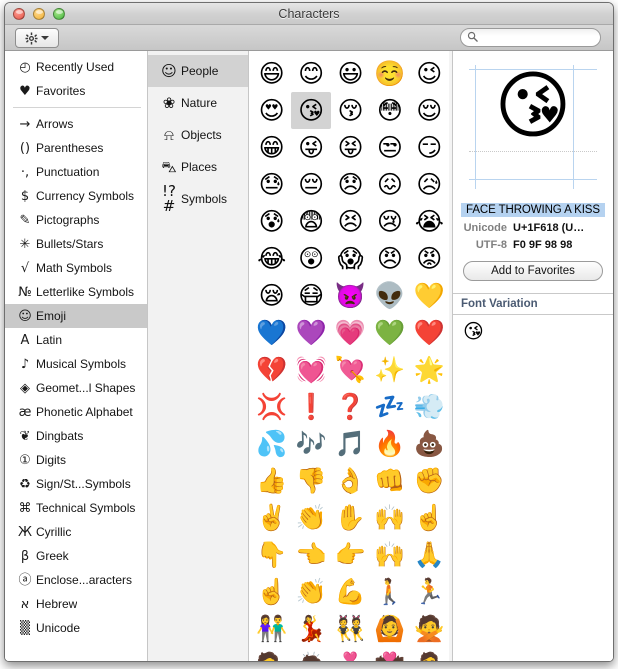 The width and height of the screenshot is (618, 669). What do you see at coordinates (533, 271) in the screenshot?
I see `add-to-favorites-button: Add to Favorites` at bounding box center [533, 271].